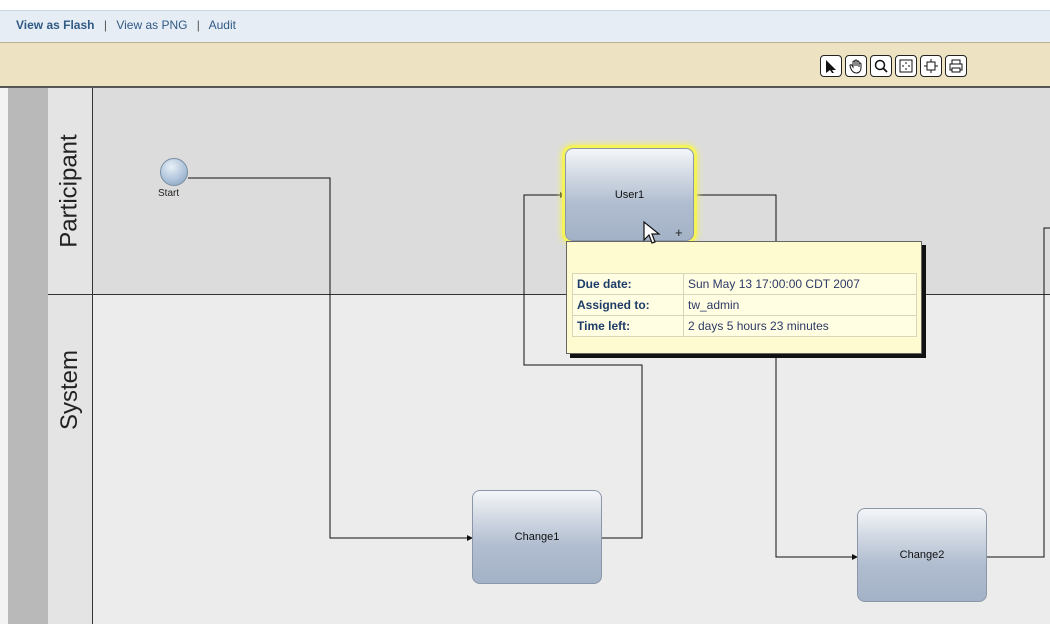 Image resolution: width=1050 pixels, height=624 pixels. Describe the element at coordinates (169, 193) in the screenshot. I see `start-event-label: Start` at that location.